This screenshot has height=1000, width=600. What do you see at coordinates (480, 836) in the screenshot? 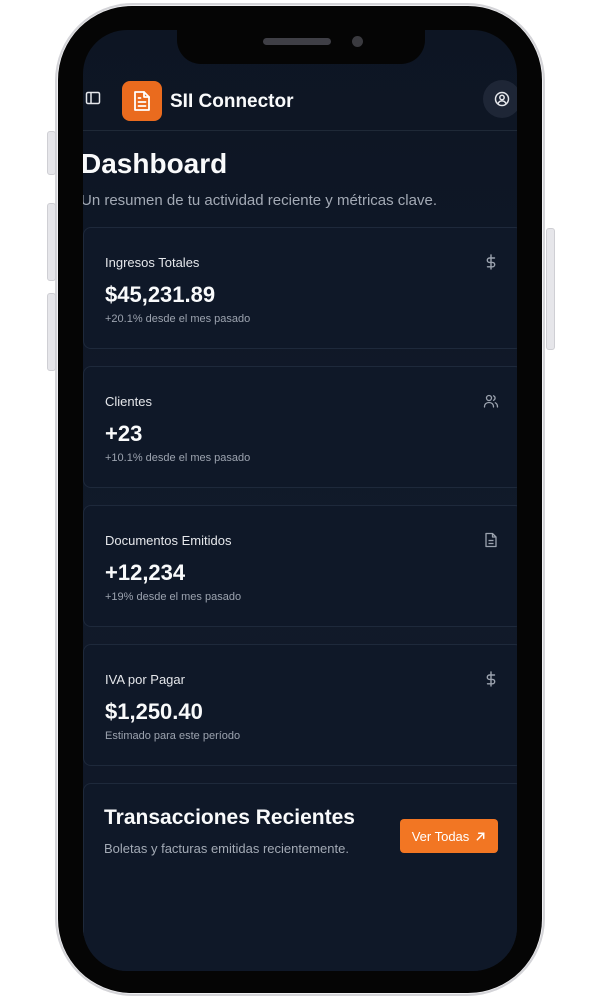
I see `arrow-up-right-icon` at bounding box center [480, 836].